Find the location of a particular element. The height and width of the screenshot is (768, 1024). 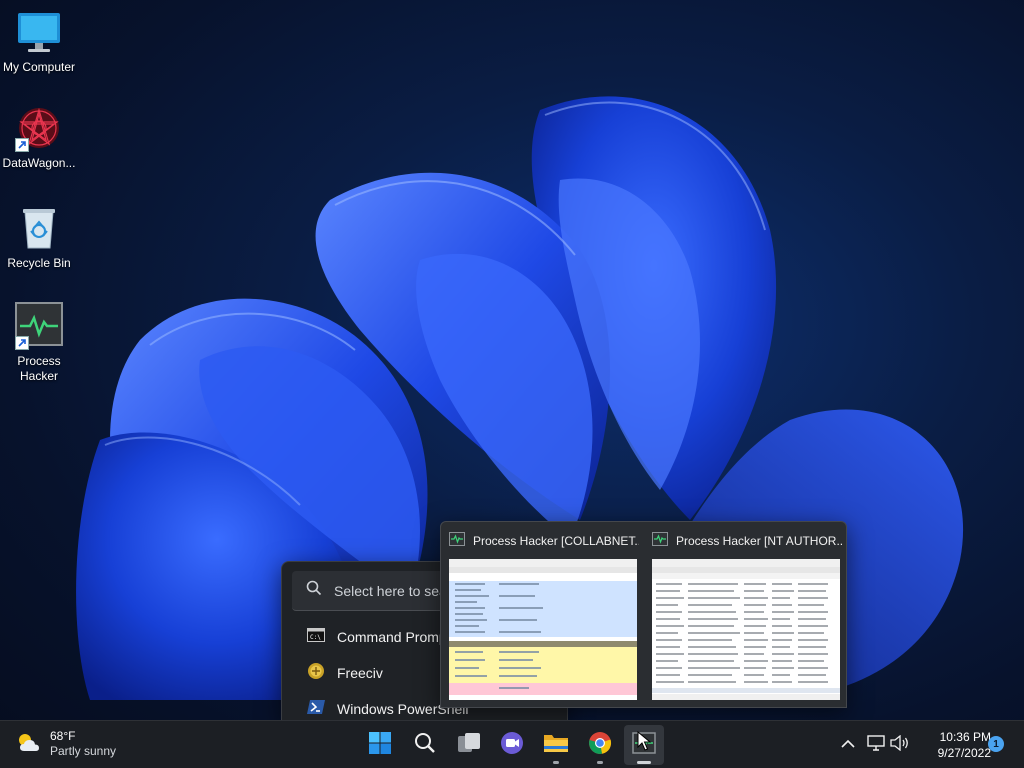

command-prompt-icon: C:\ is located at coordinates (316, 637).